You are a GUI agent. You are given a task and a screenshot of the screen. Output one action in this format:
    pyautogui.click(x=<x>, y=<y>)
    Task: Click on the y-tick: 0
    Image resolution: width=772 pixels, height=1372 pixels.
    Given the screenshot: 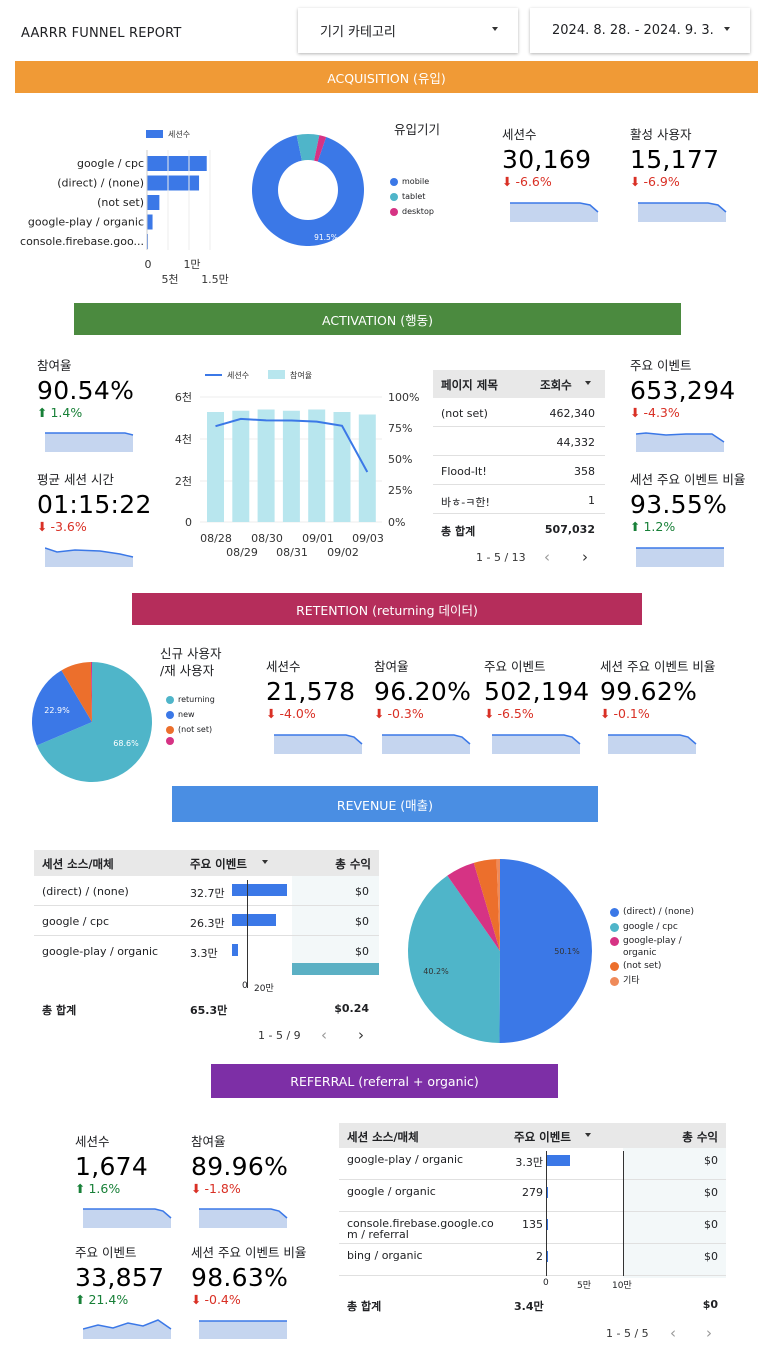 What is the action you would take?
    pyautogui.click(x=188, y=522)
    